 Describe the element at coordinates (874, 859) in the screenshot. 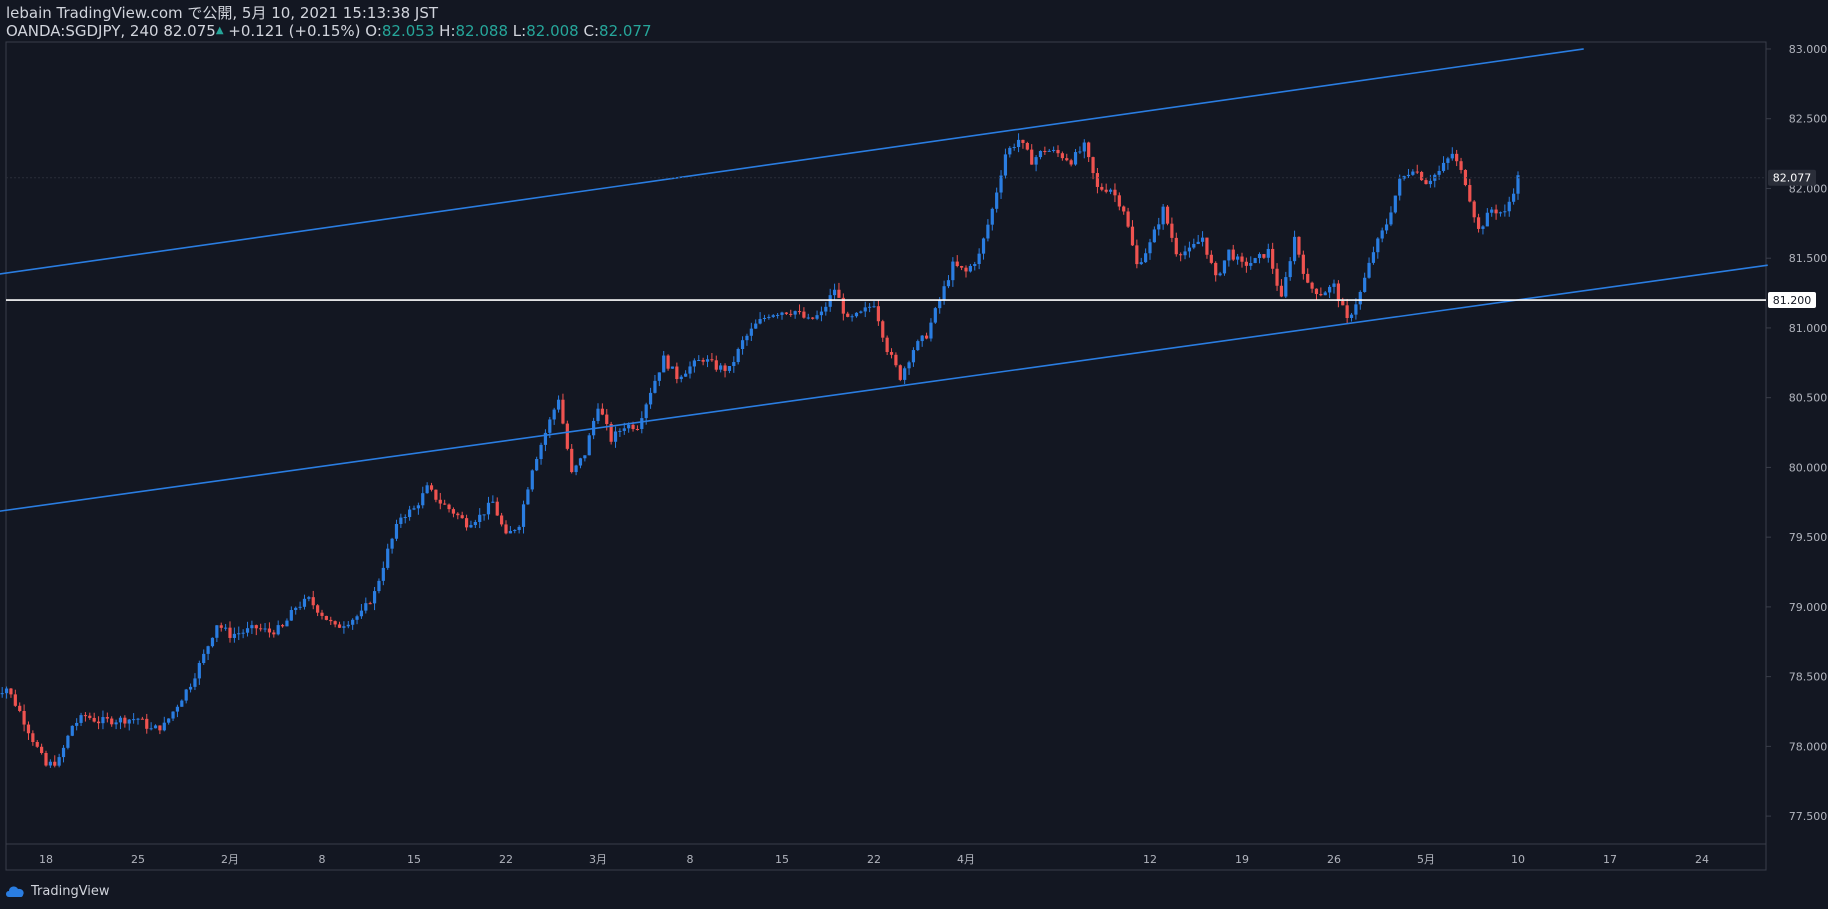

I see `x-tick-label: 22` at that location.